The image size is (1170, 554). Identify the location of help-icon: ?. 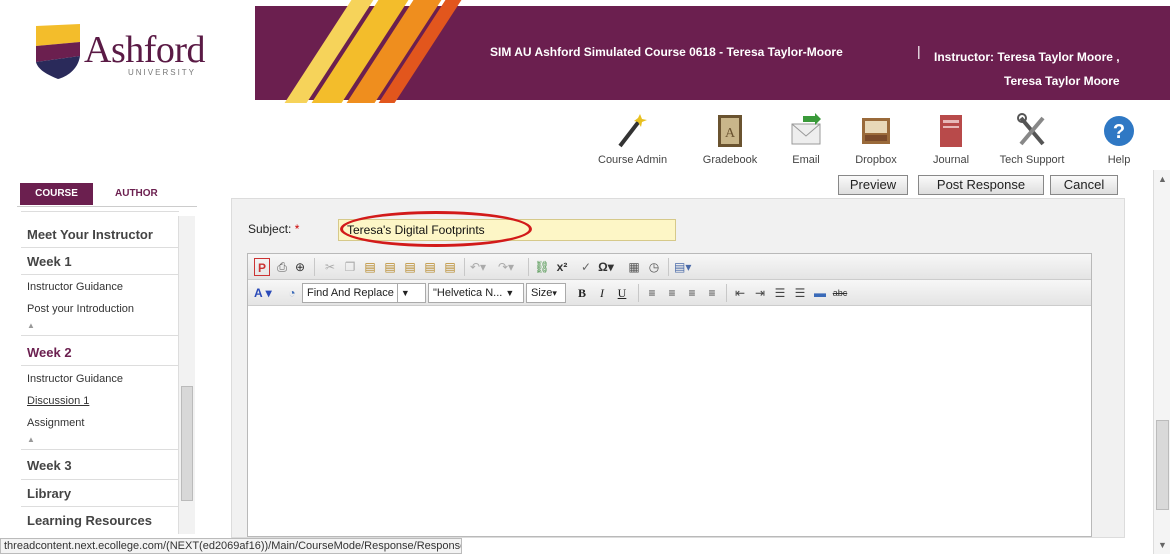
(1119, 131).